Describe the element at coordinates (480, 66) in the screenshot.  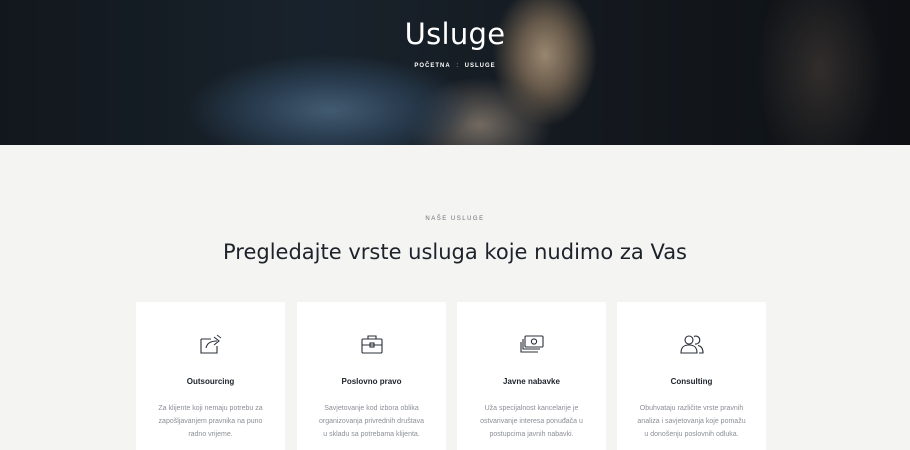
I see `breadcrumb-current: USLUGE` at that location.